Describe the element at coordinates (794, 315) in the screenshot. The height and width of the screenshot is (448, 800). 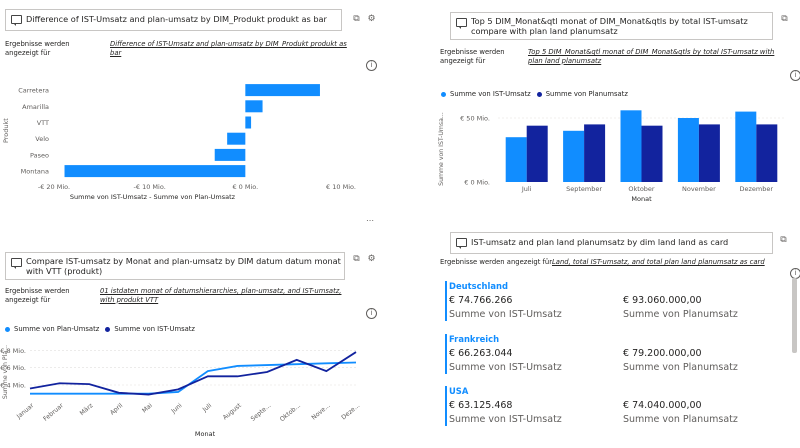
I see `cards-scrollbar` at that location.